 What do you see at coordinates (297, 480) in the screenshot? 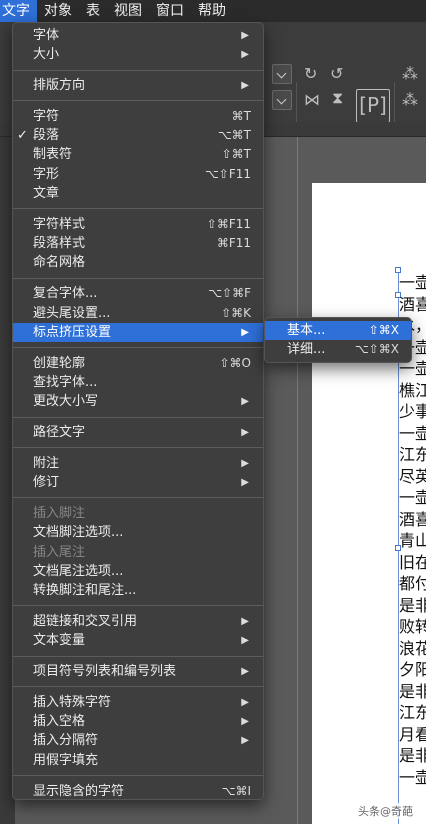
I see `bleed-guide` at bounding box center [297, 480].